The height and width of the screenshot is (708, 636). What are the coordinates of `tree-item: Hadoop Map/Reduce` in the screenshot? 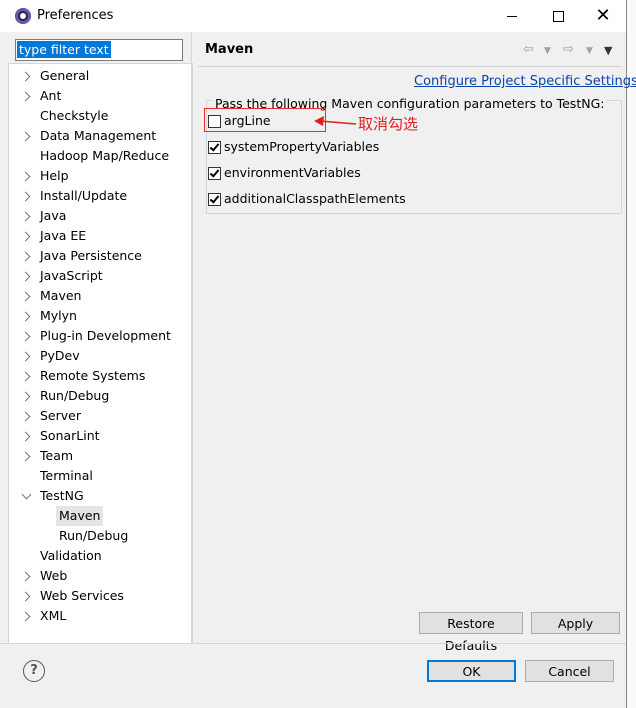 It's located at (100, 156).